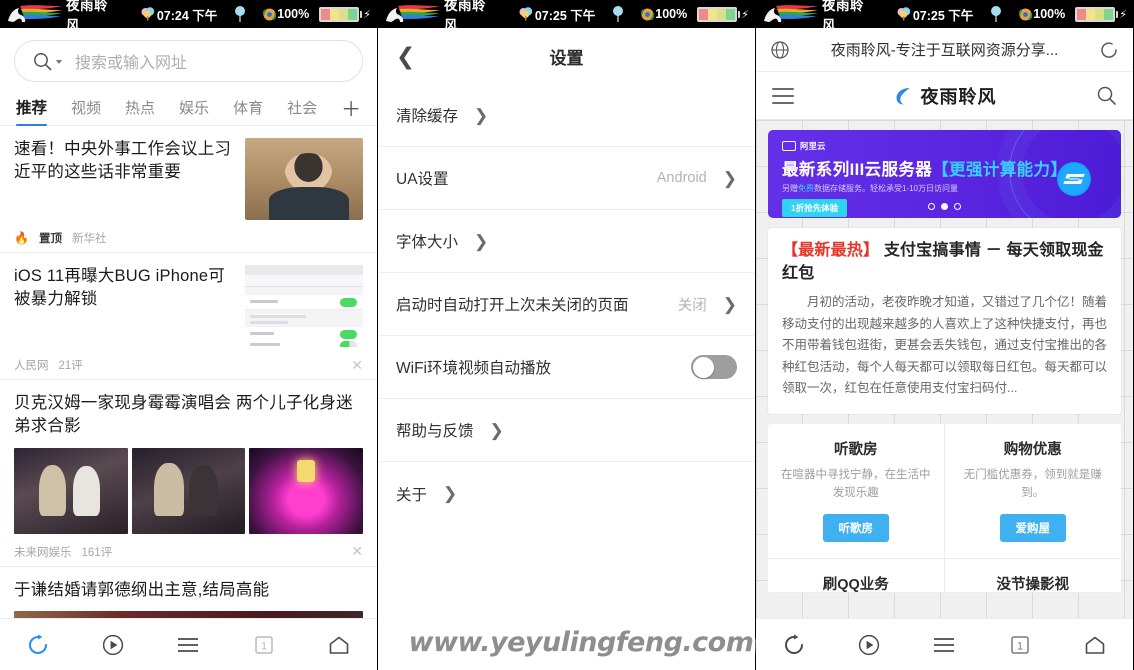 This screenshot has height=670, width=1134. I want to click on status-time-group: 07:24 下午, so click(178, 14).